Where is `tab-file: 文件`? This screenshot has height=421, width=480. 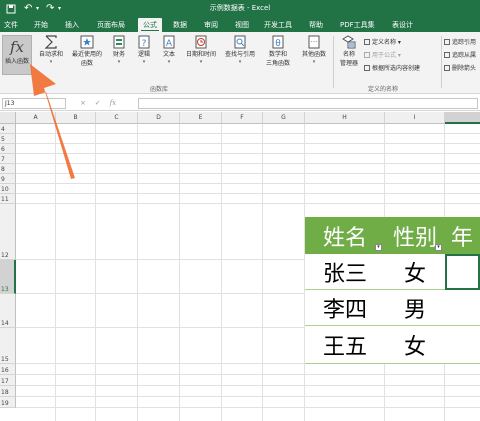 tab-file: 文件 is located at coordinates (11, 25).